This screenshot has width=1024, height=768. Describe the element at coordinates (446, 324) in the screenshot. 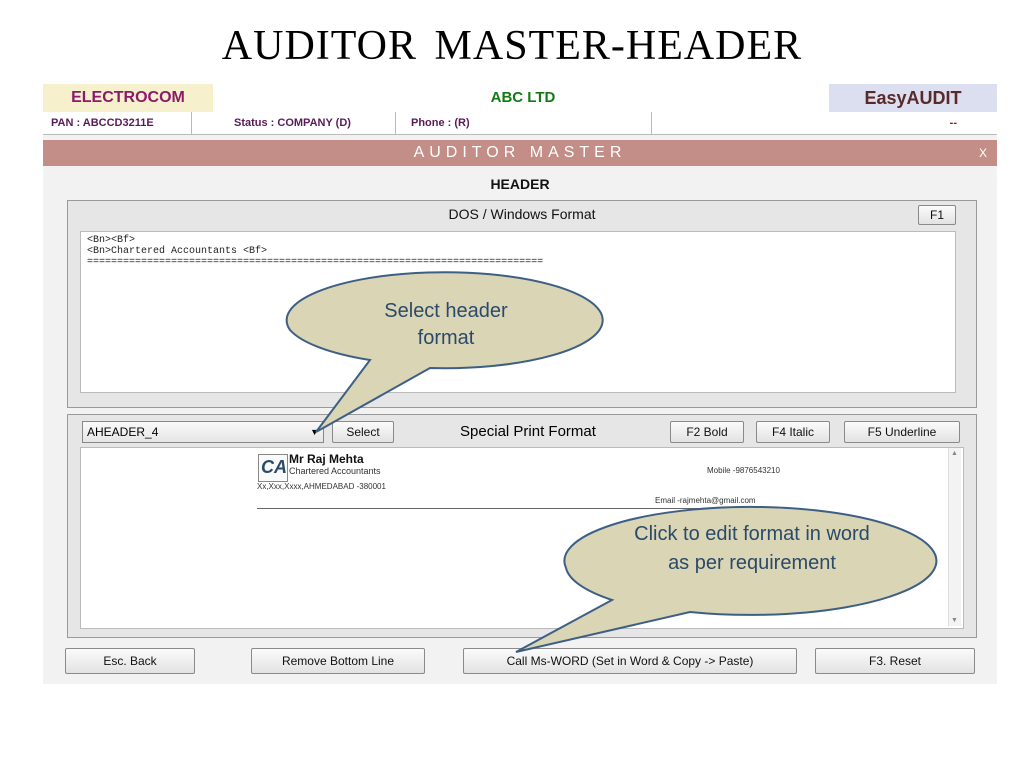

I see `callout-select-header-text: Select header format` at that location.